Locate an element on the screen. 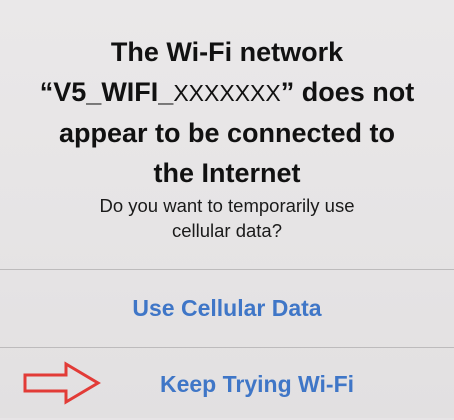  network-name-prefix: “V5_WIFI_ is located at coordinates (106, 92).